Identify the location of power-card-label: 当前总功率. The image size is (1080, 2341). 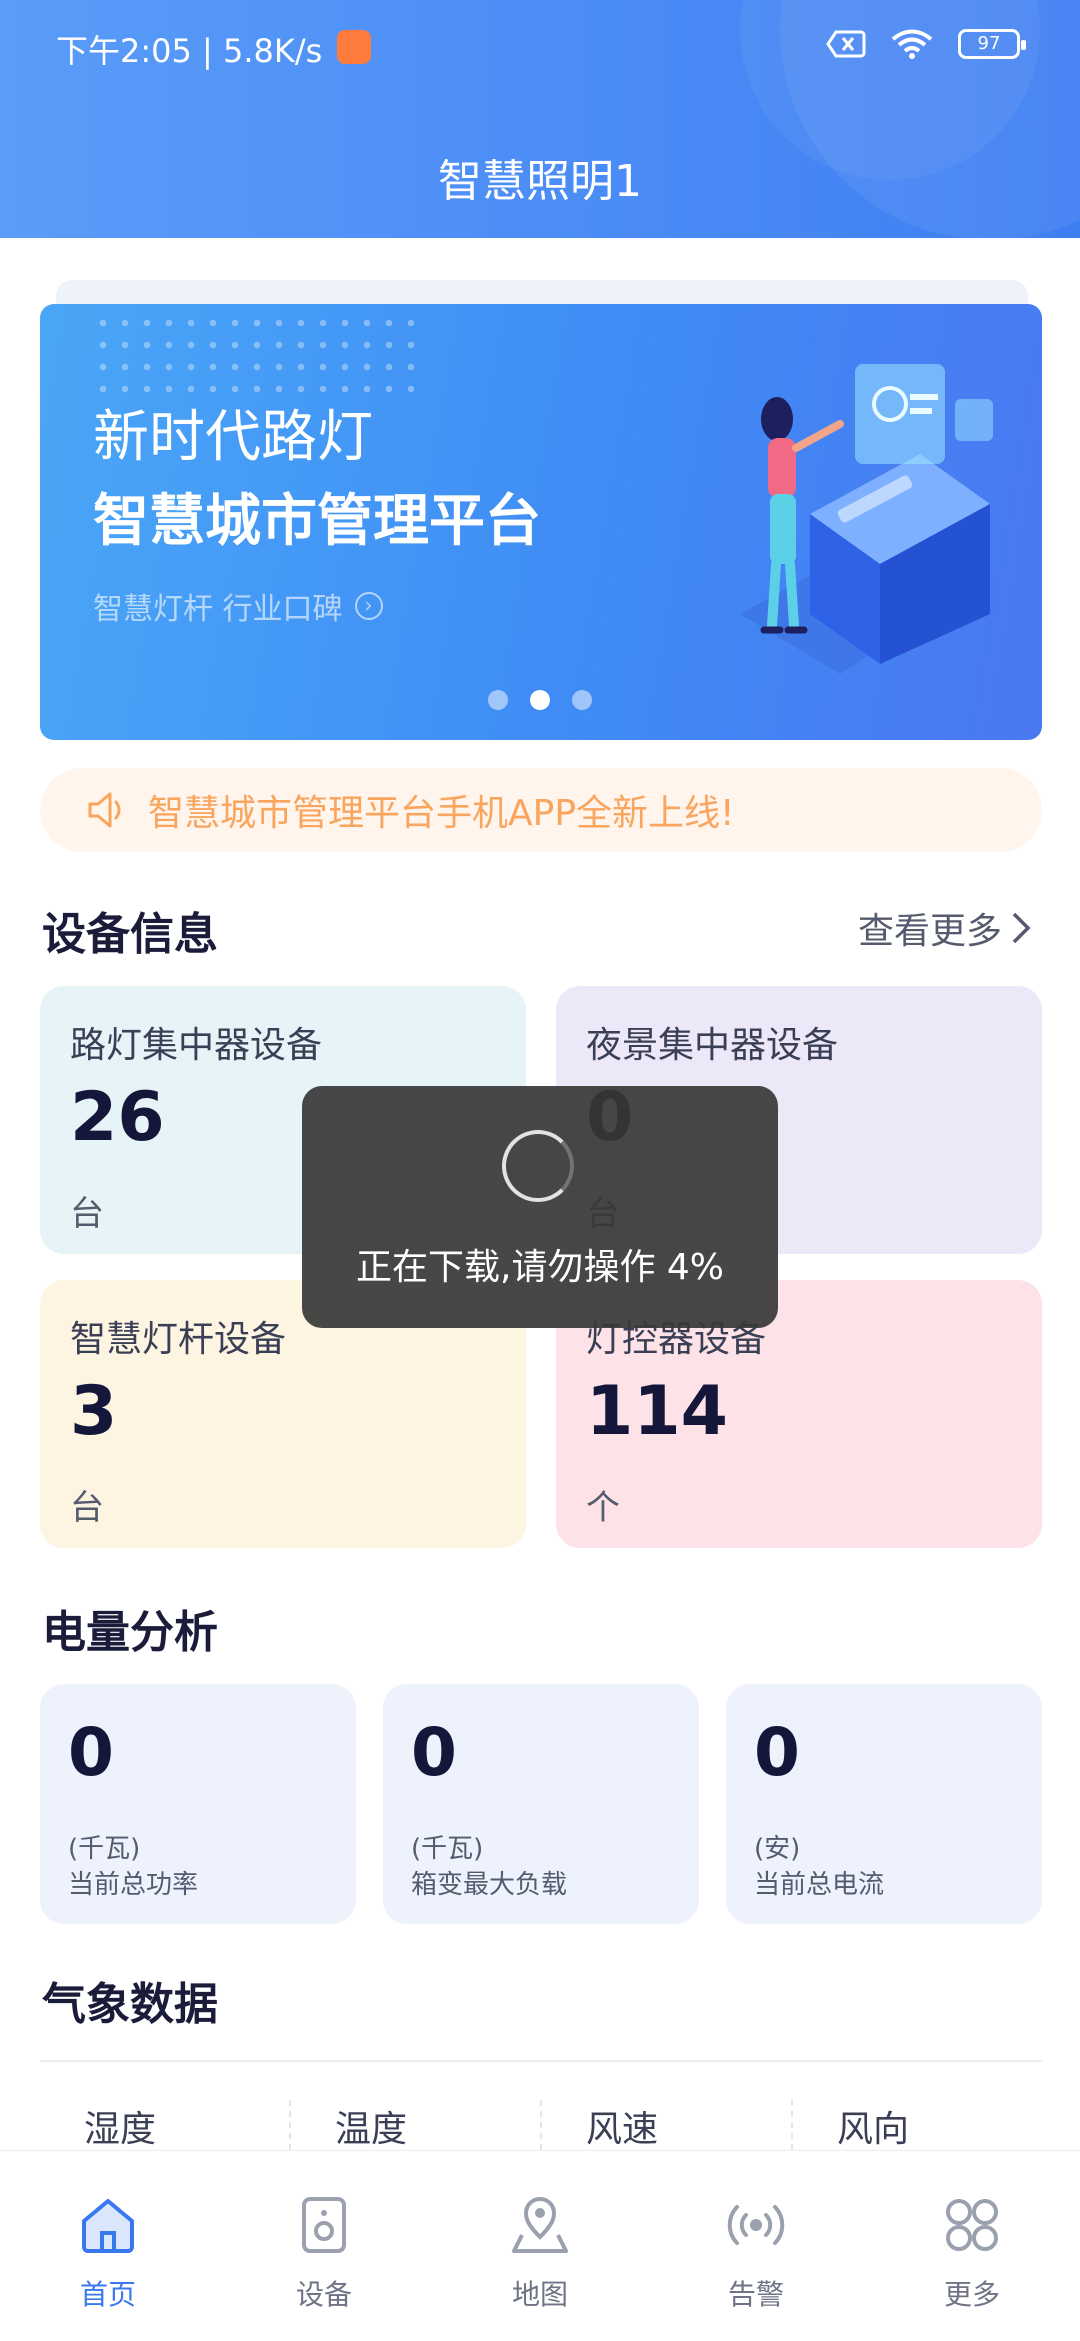
(133, 1885).